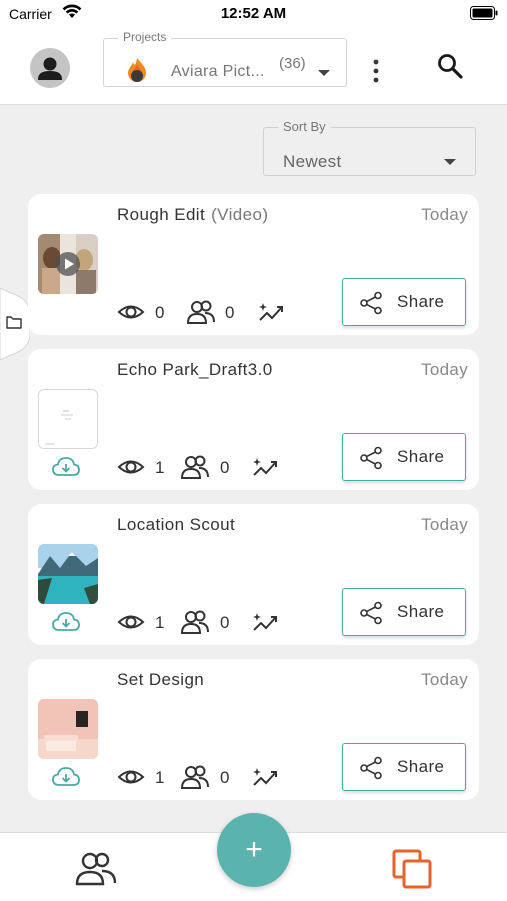 The width and height of the screenshot is (507, 901). What do you see at coordinates (160, 312) in the screenshot?
I see `view-count: 0` at bounding box center [160, 312].